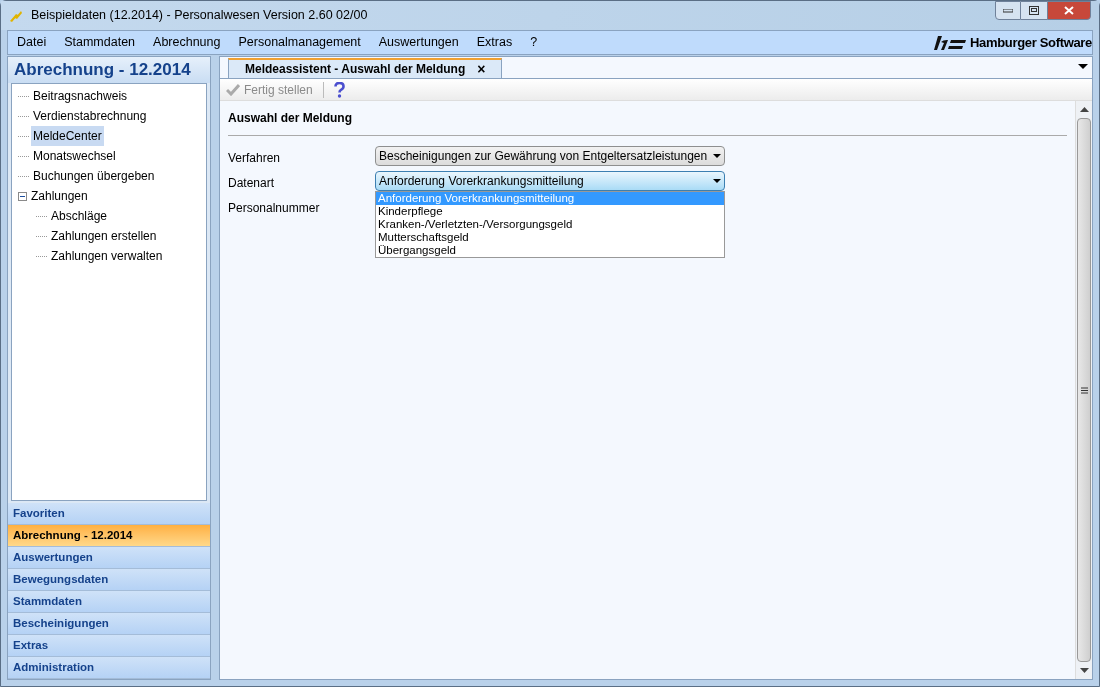 This screenshot has width=1100, height=687. What do you see at coordinates (107, 256) in the screenshot?
I see `tree-item: Zahlungen verwalten` at bounding box center [107, 256].